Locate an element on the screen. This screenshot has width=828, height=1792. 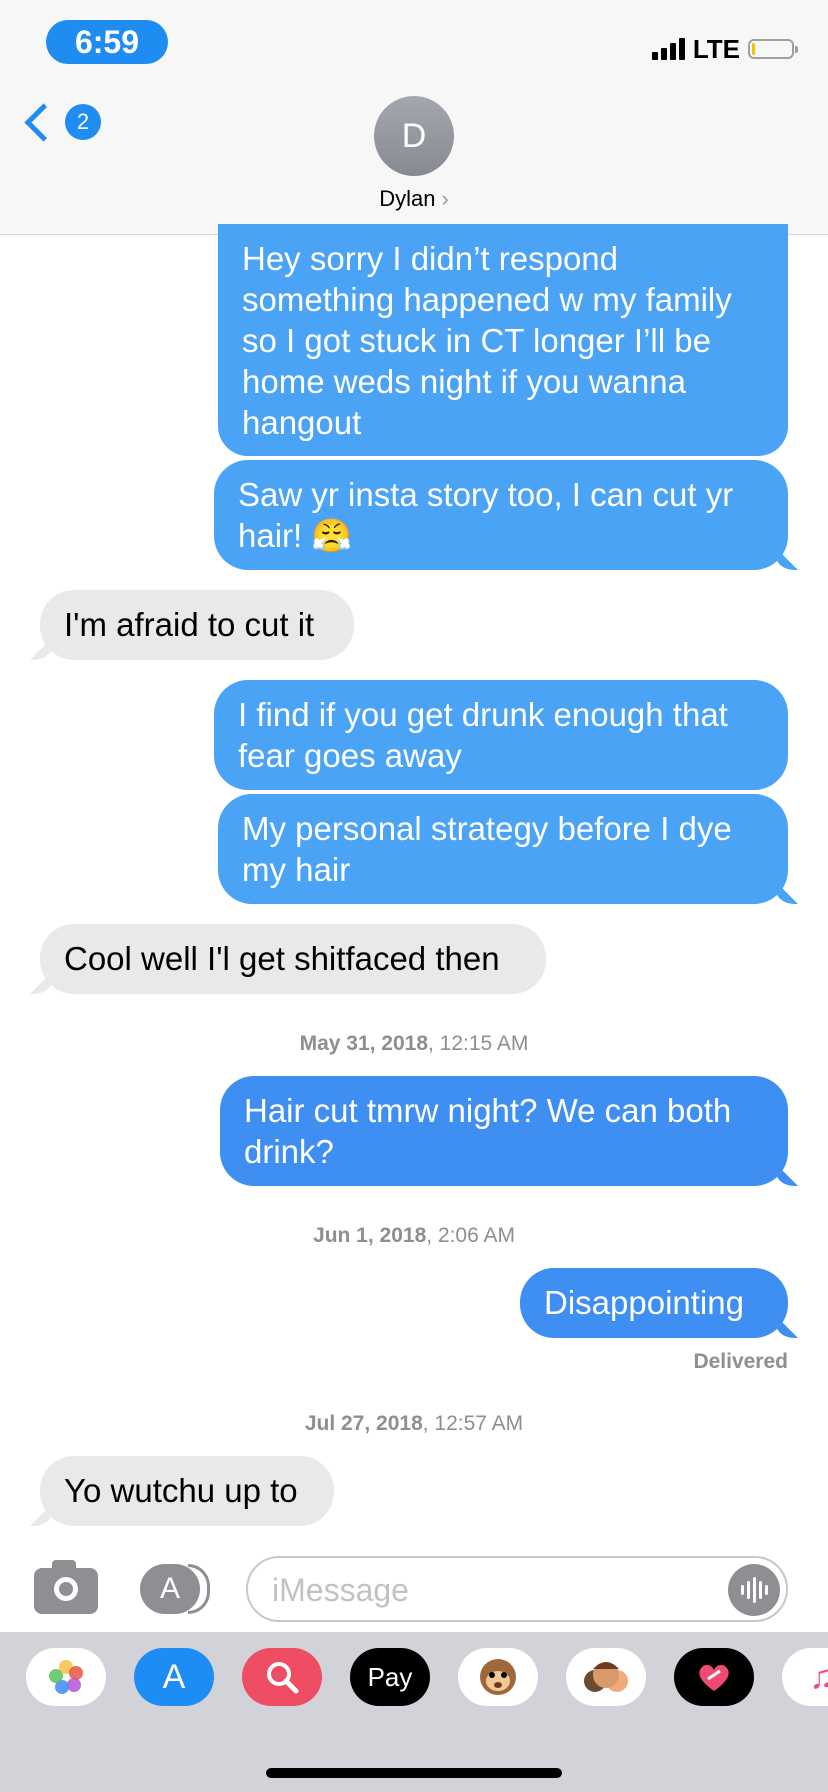
chevron-right-icon: › is located at coordinates (445, 198).